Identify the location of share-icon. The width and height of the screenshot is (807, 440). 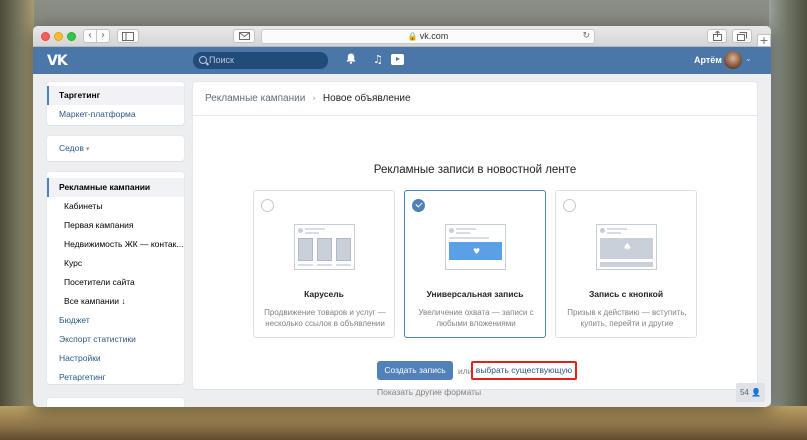
(717, 35).